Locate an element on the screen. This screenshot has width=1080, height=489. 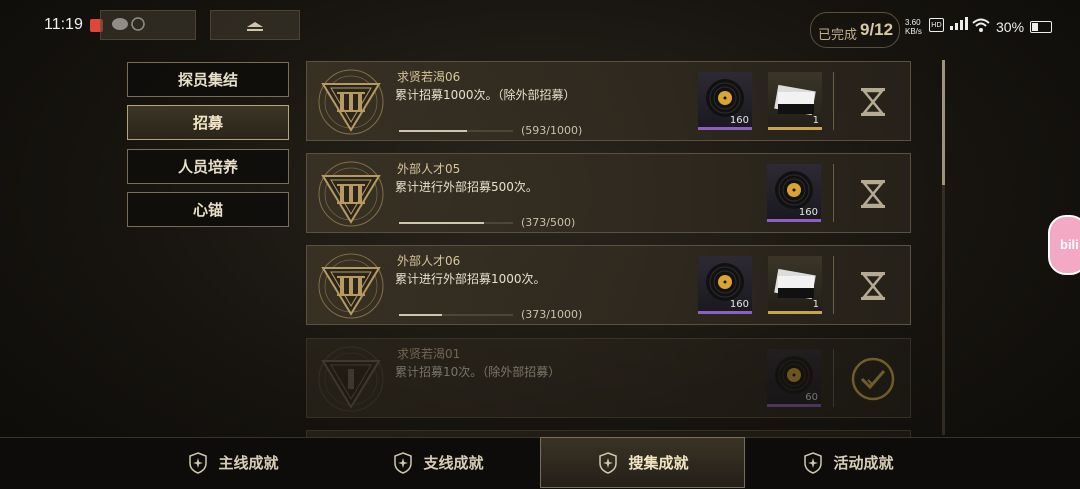
wifi-icon is located at coordinates (981, 26).